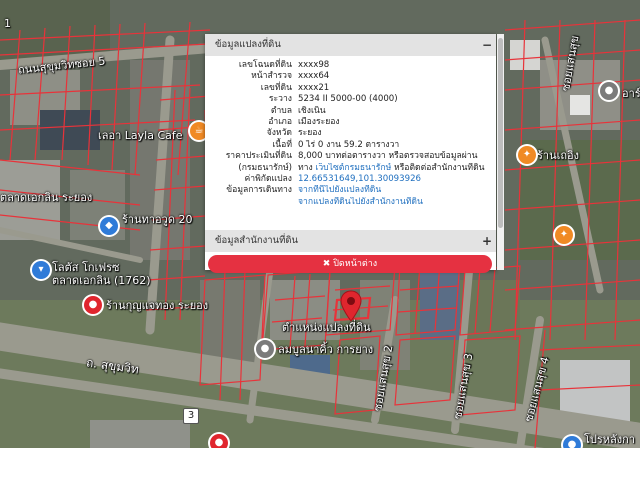 The image size is (640, 480). I want to click on field-row-area: เนื้อที่ 0 ไร่ 0 งาน 59.2 ตารางวา, so click(350, 145).